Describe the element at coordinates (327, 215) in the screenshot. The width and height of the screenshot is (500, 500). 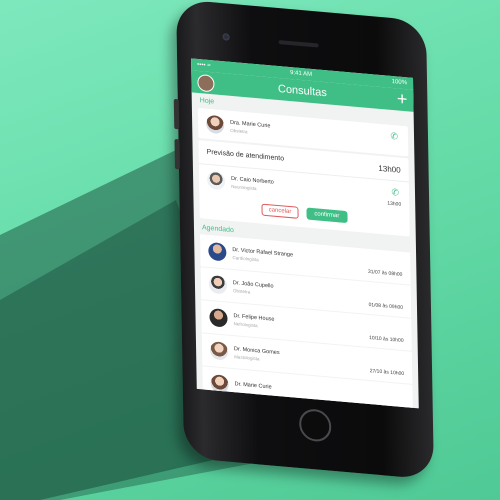
I see `confirm-button: confirmar` at that location.